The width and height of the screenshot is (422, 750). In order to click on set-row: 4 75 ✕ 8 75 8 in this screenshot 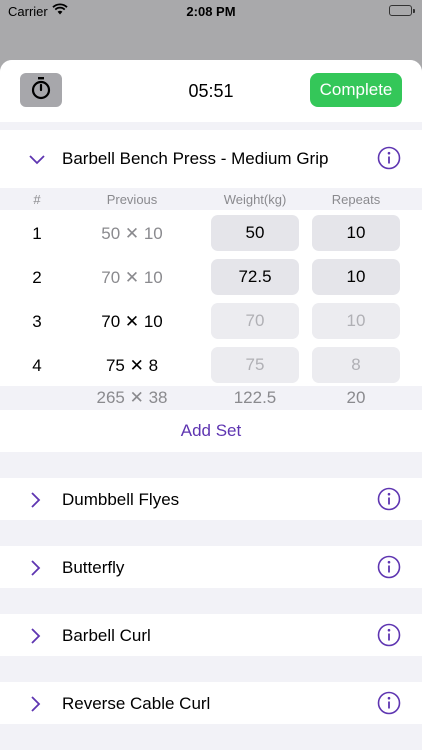, I will do `click(211, 364)`.